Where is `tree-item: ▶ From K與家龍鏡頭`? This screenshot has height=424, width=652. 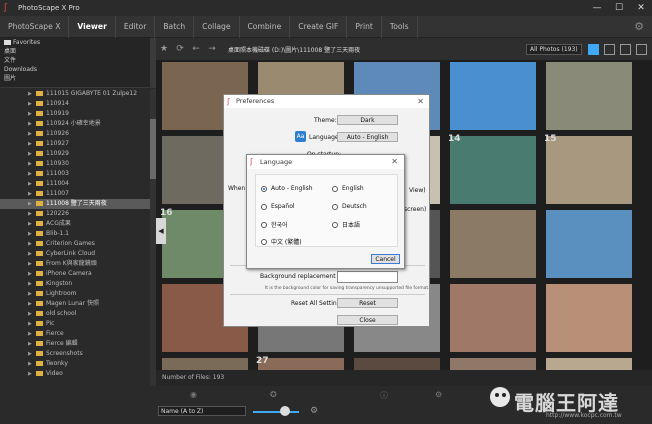
tree-item: ▶ From K與家龍鏡頭 is located at coordinates (78, 264).